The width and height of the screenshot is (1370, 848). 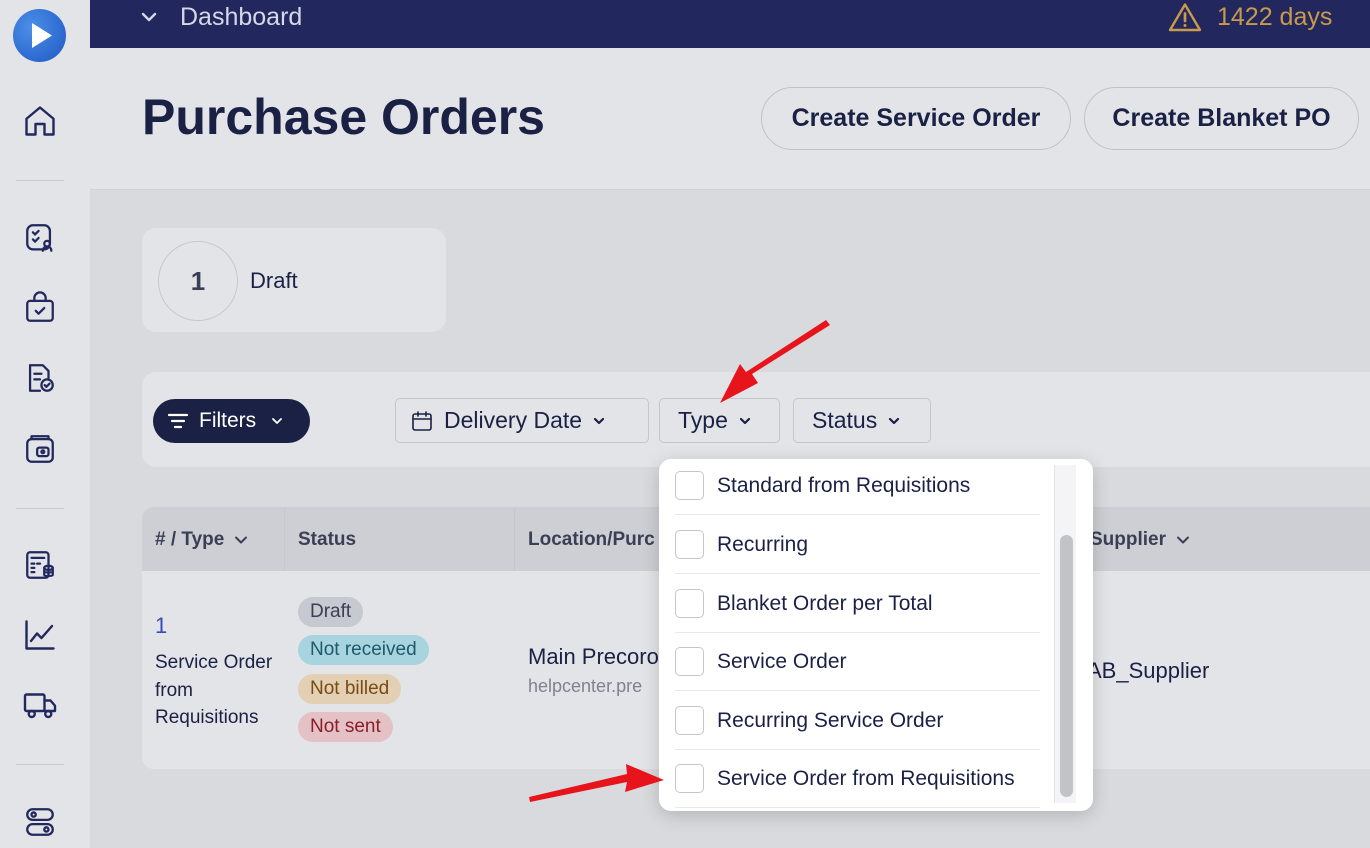 What do you see at coordinates (40, 308) in the screenshot?
I see `purchase-orders-icon` at bounding box center [40, 308].